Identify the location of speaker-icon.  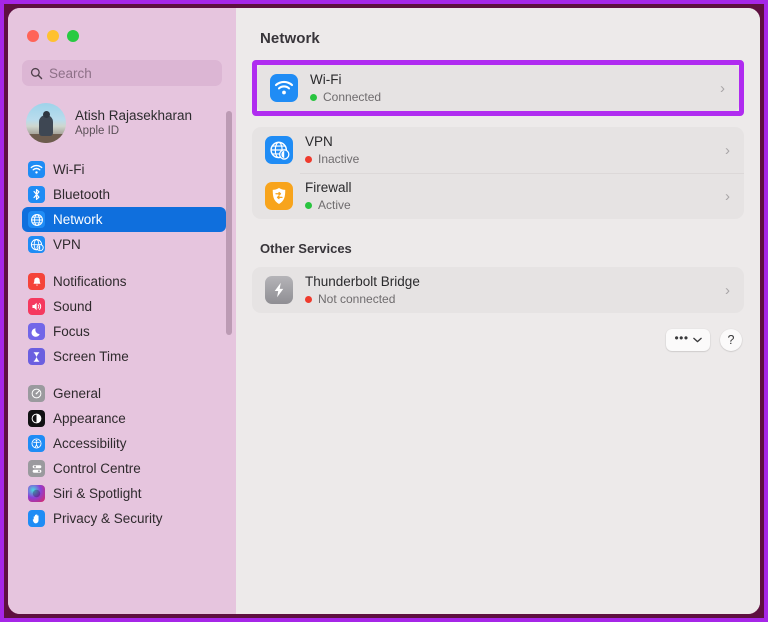
(36, 306).